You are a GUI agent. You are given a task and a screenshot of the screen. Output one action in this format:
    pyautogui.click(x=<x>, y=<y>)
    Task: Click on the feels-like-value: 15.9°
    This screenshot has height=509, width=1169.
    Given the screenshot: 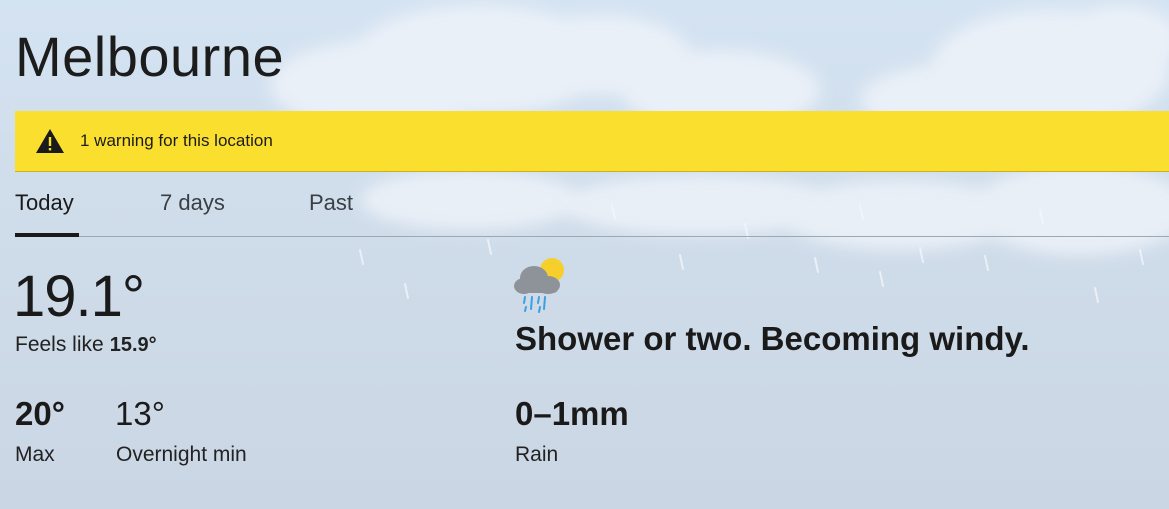 What is the action you would take?
    pyautogui.click(x=133, y=345)
    